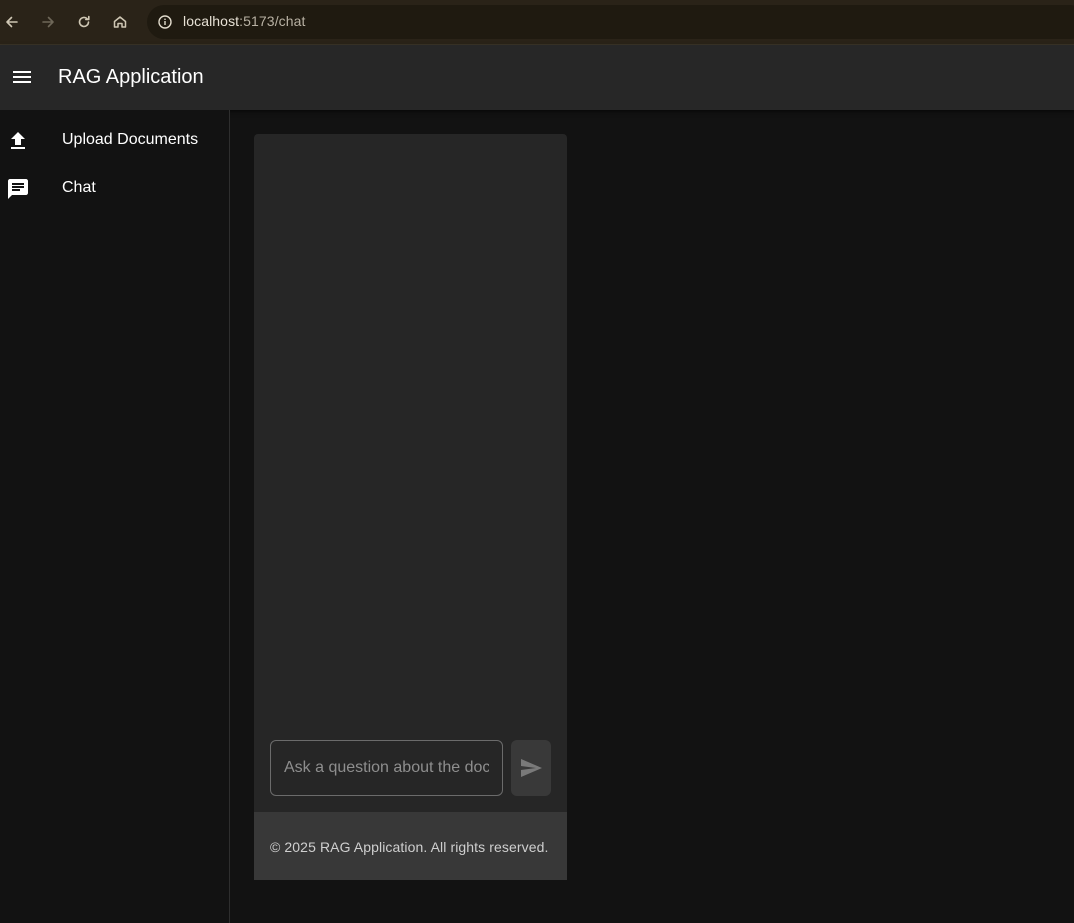 This screenshot has width=1074, height=923. I want to click on url-text: localhost:5173/chat, so click(244, 21).